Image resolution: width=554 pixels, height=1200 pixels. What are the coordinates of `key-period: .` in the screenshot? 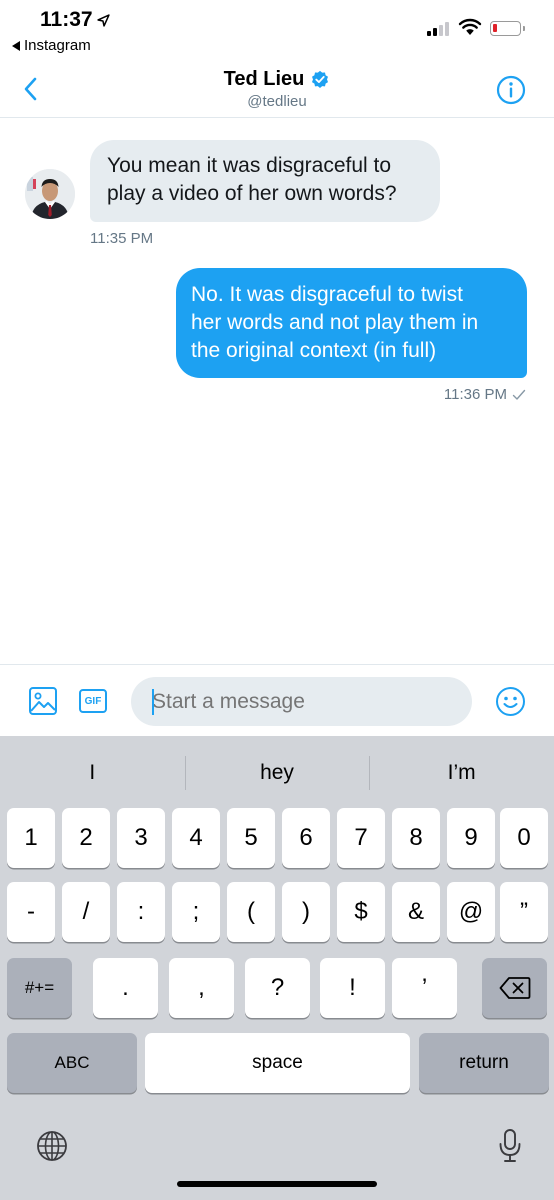 It's located at (125, 988).